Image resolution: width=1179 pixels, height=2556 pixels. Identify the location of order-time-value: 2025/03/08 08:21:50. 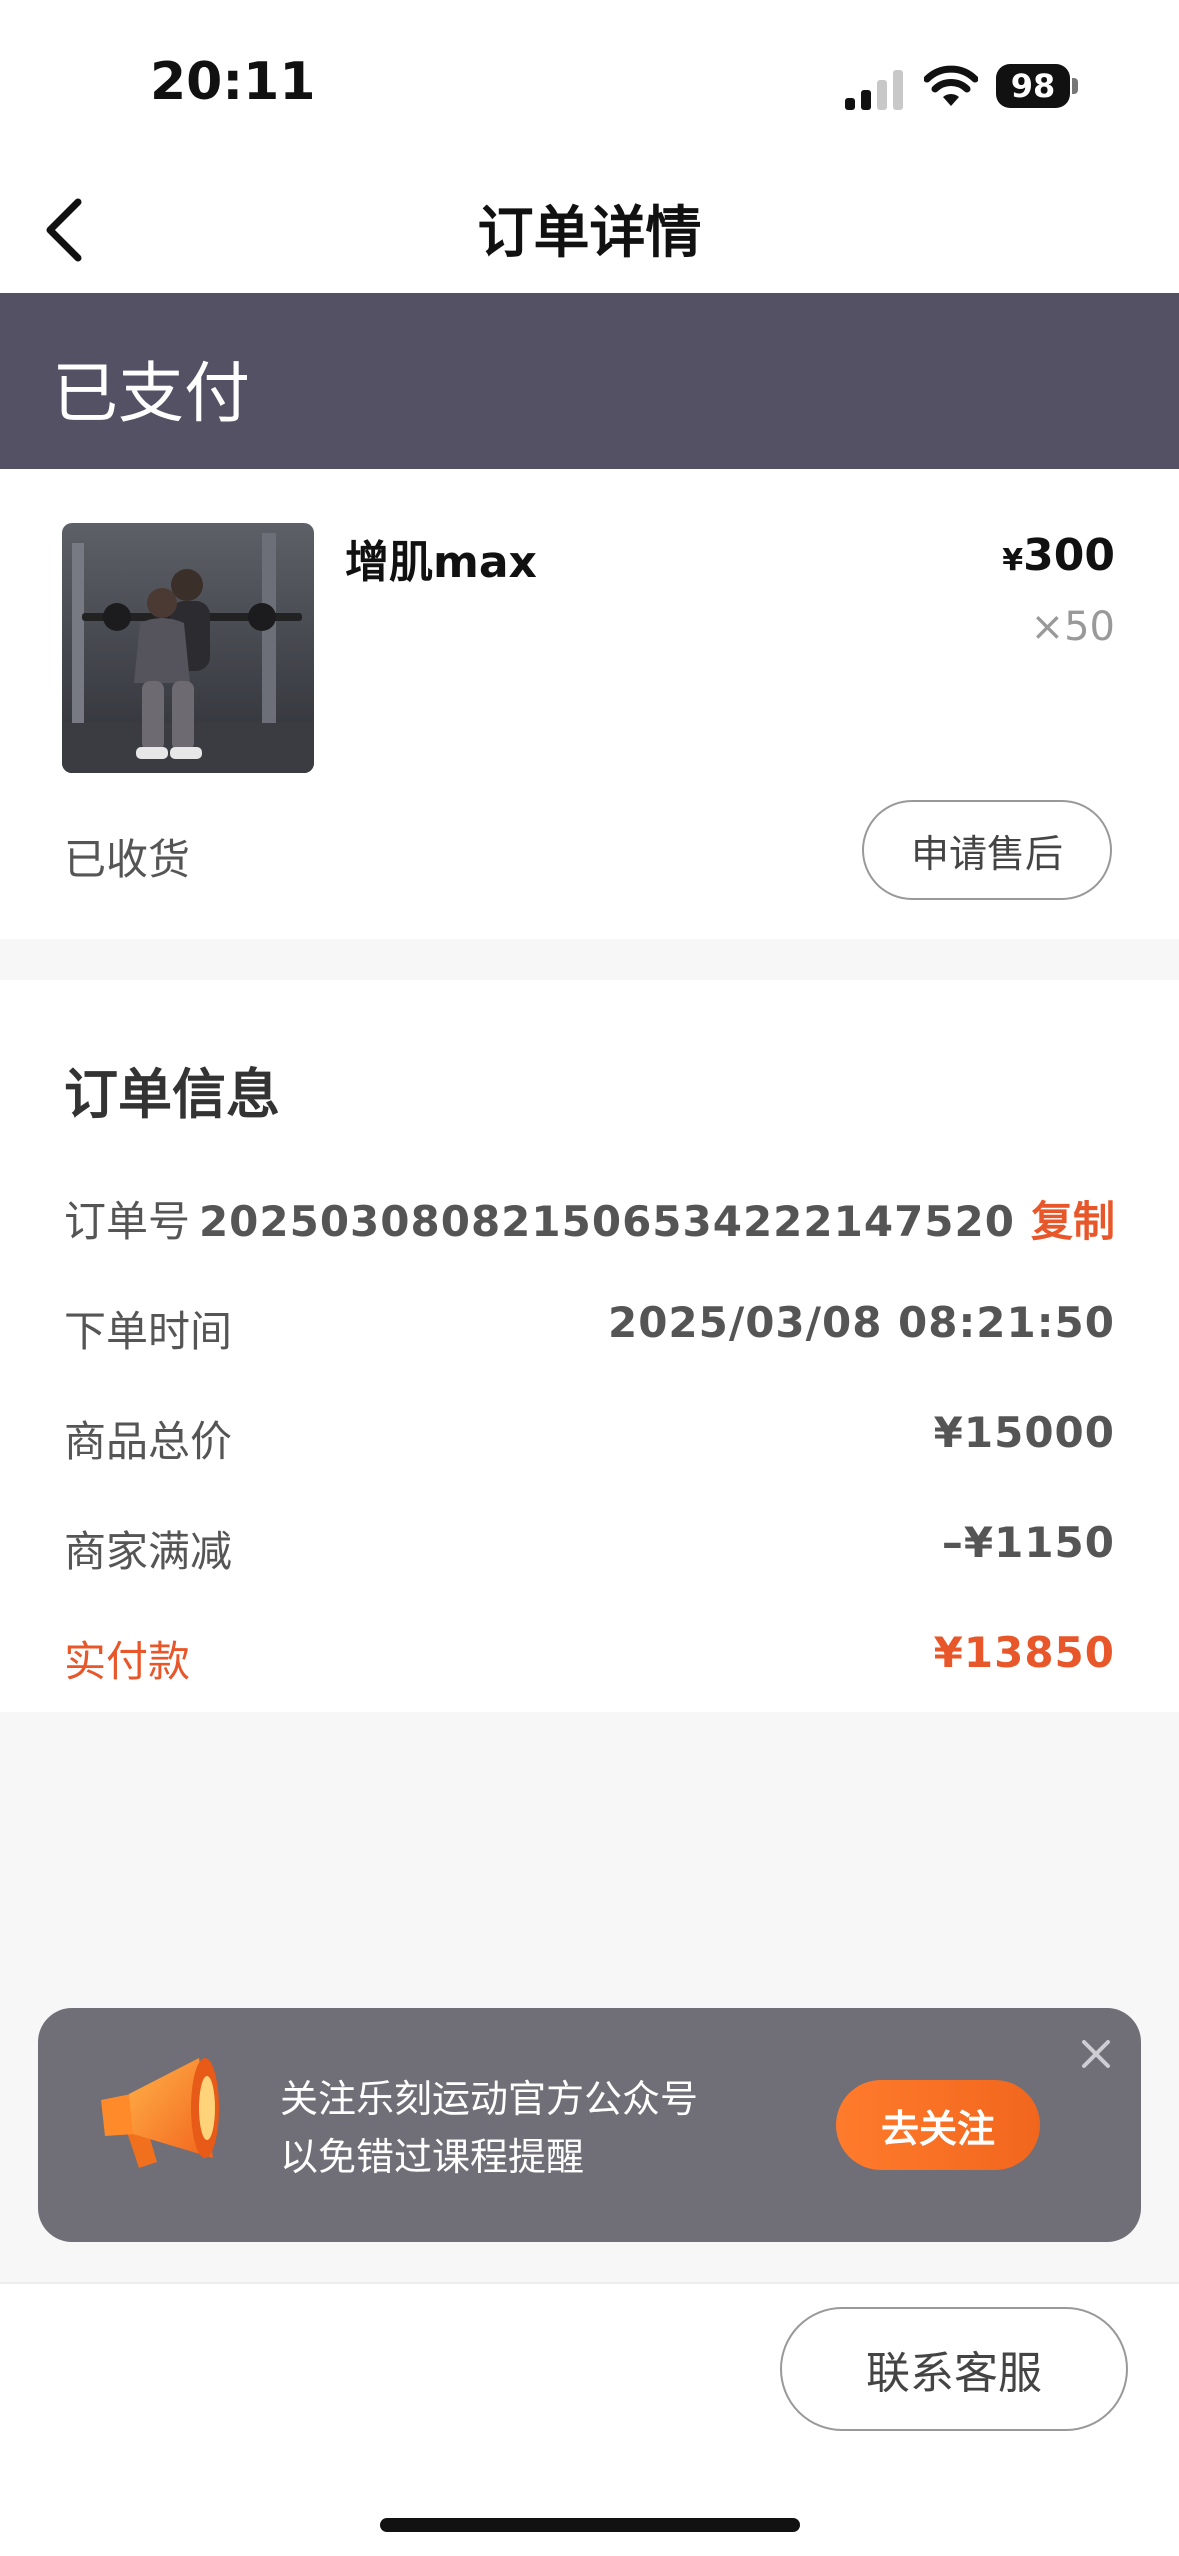
(861, 1322).